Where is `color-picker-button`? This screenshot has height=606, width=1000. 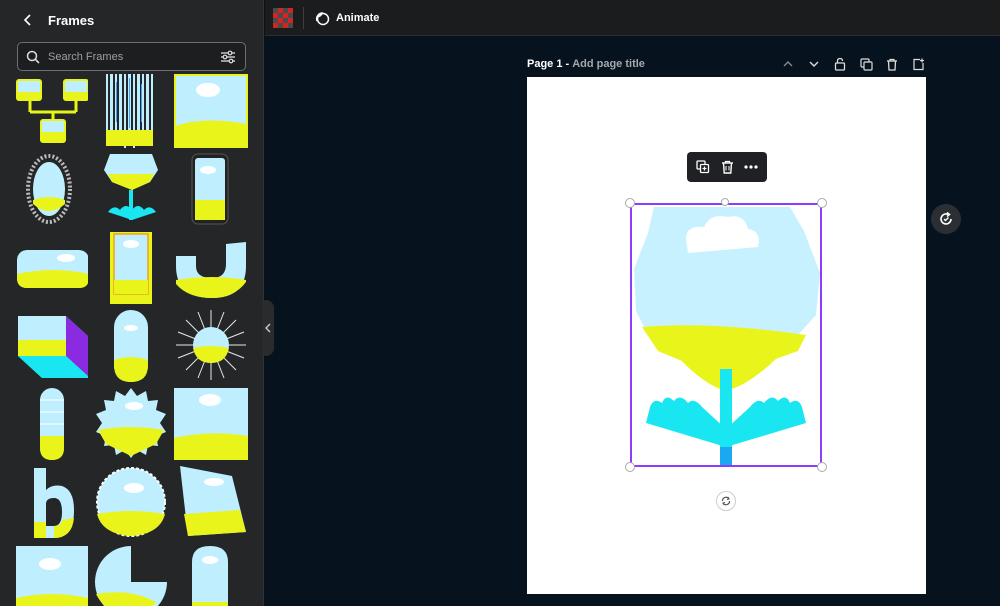 color-picker-button is located at coordinates (283, 17).